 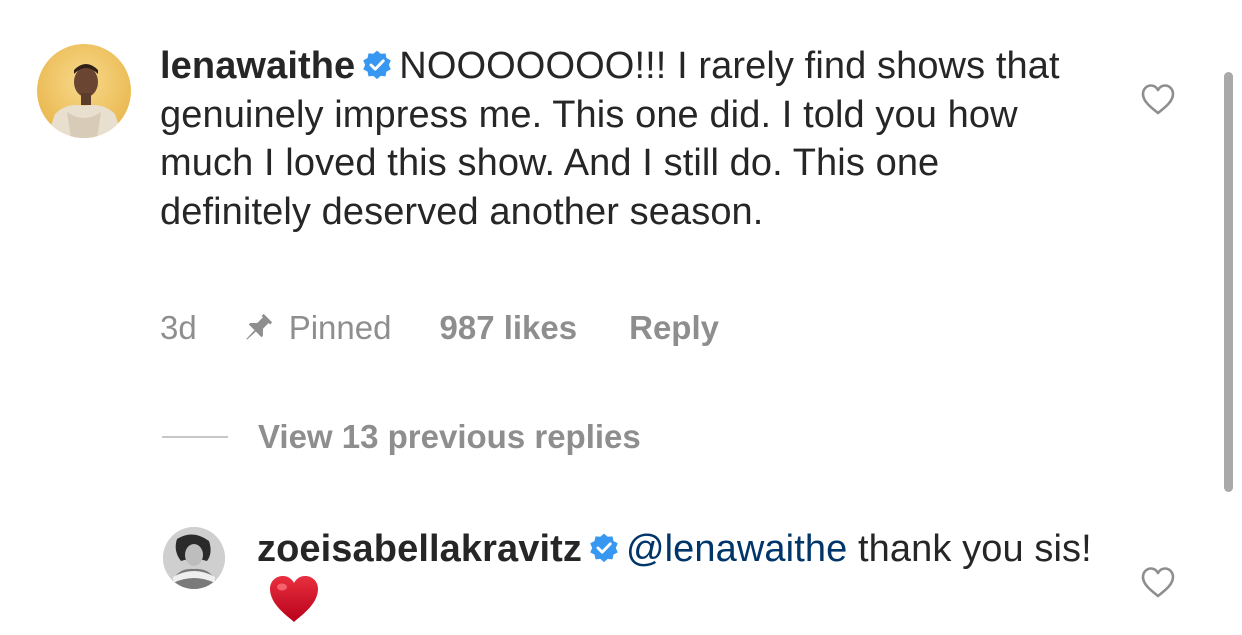 What do you see at coordinates (294, 598) in the screenshot?
I see `red-heart-emoji-icon` at bounding box center [294, 598].